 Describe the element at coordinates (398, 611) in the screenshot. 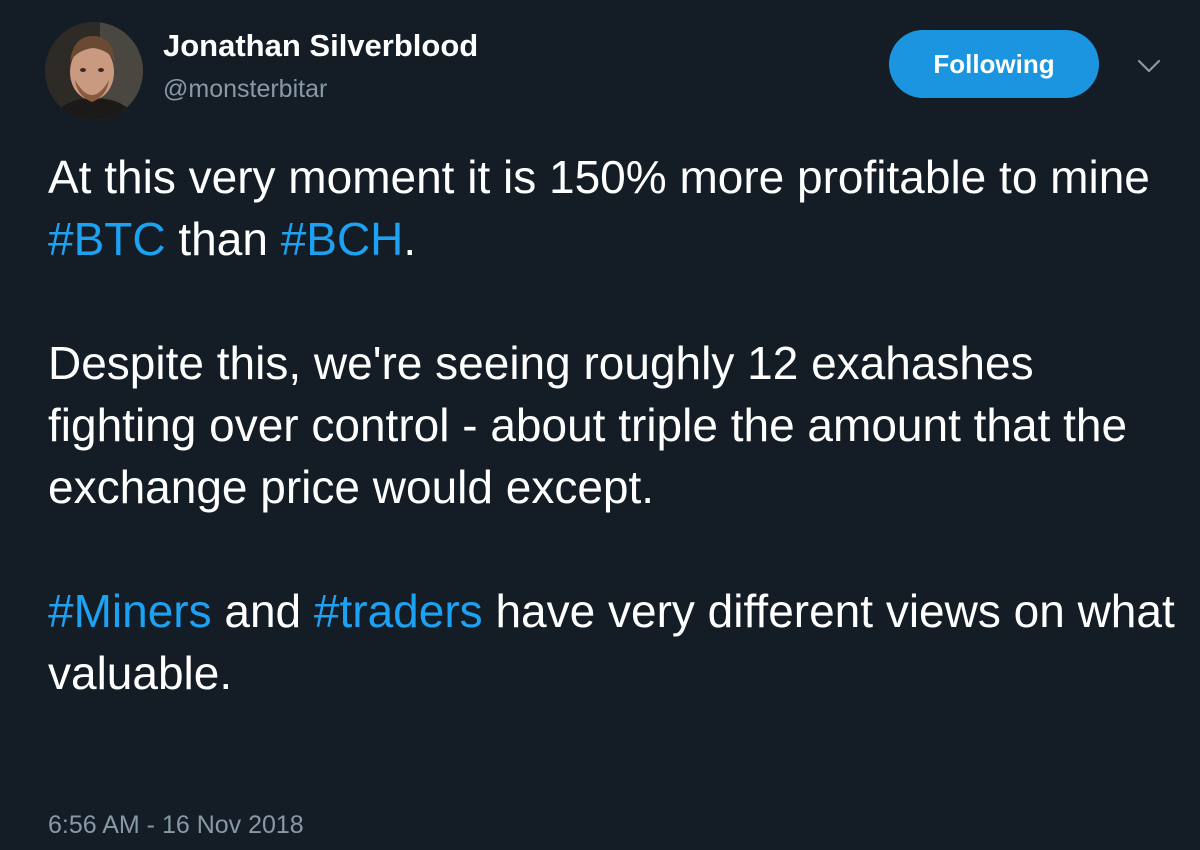

I see `hashtag-traders: #traders` at that location.